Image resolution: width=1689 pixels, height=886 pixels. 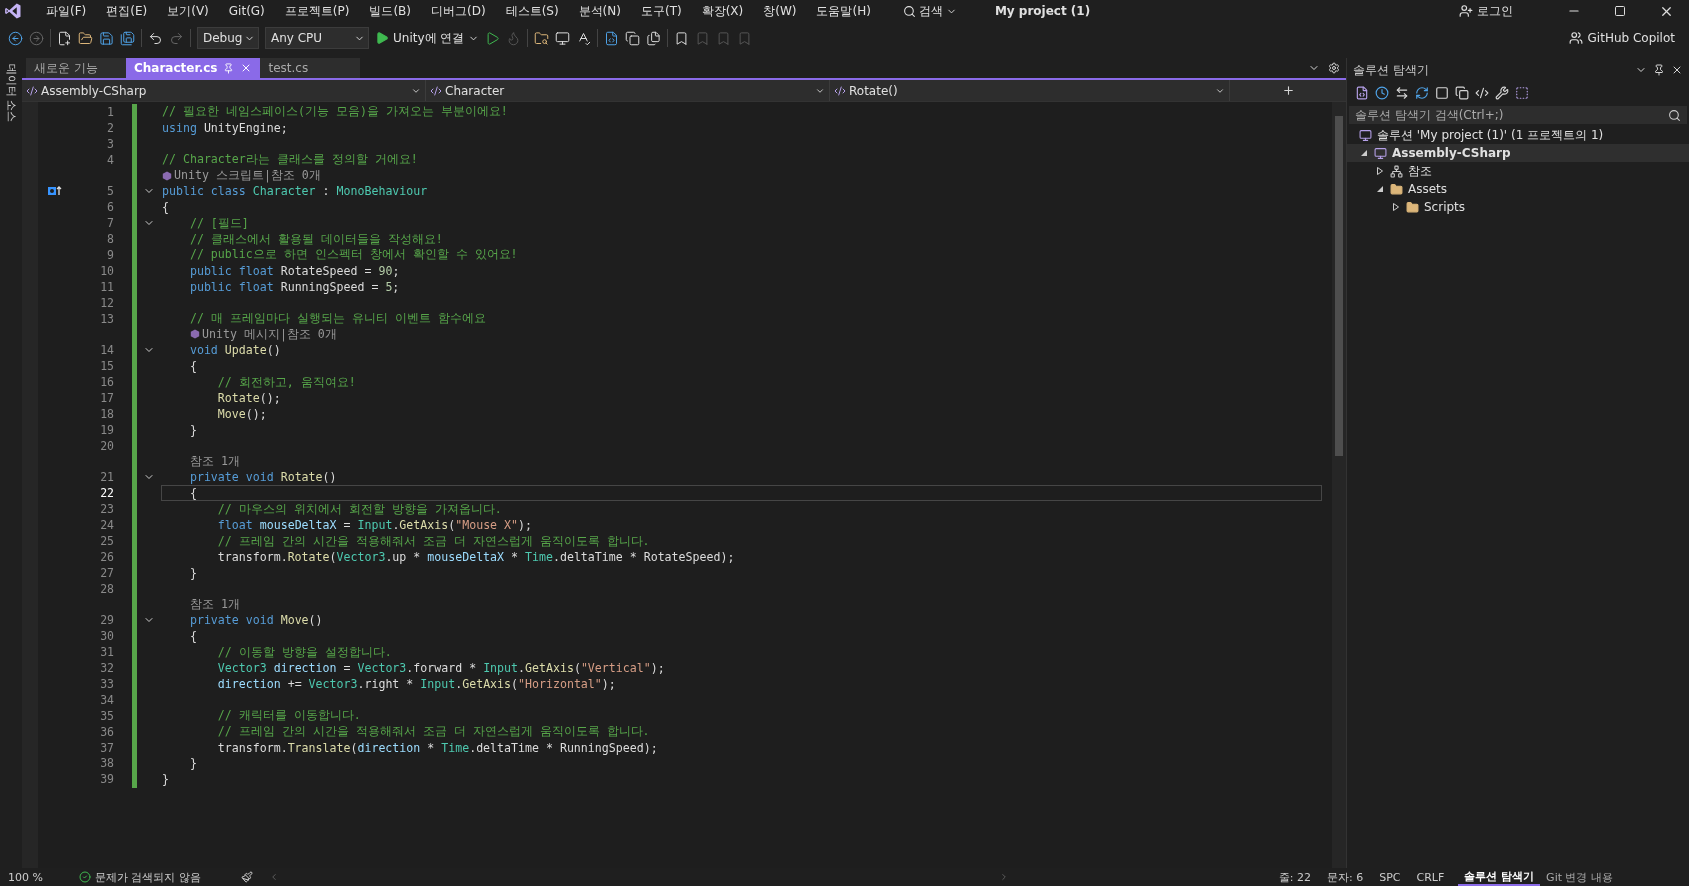 I want to click on menu-item: 디버그(D), so click(x=458, y=11).